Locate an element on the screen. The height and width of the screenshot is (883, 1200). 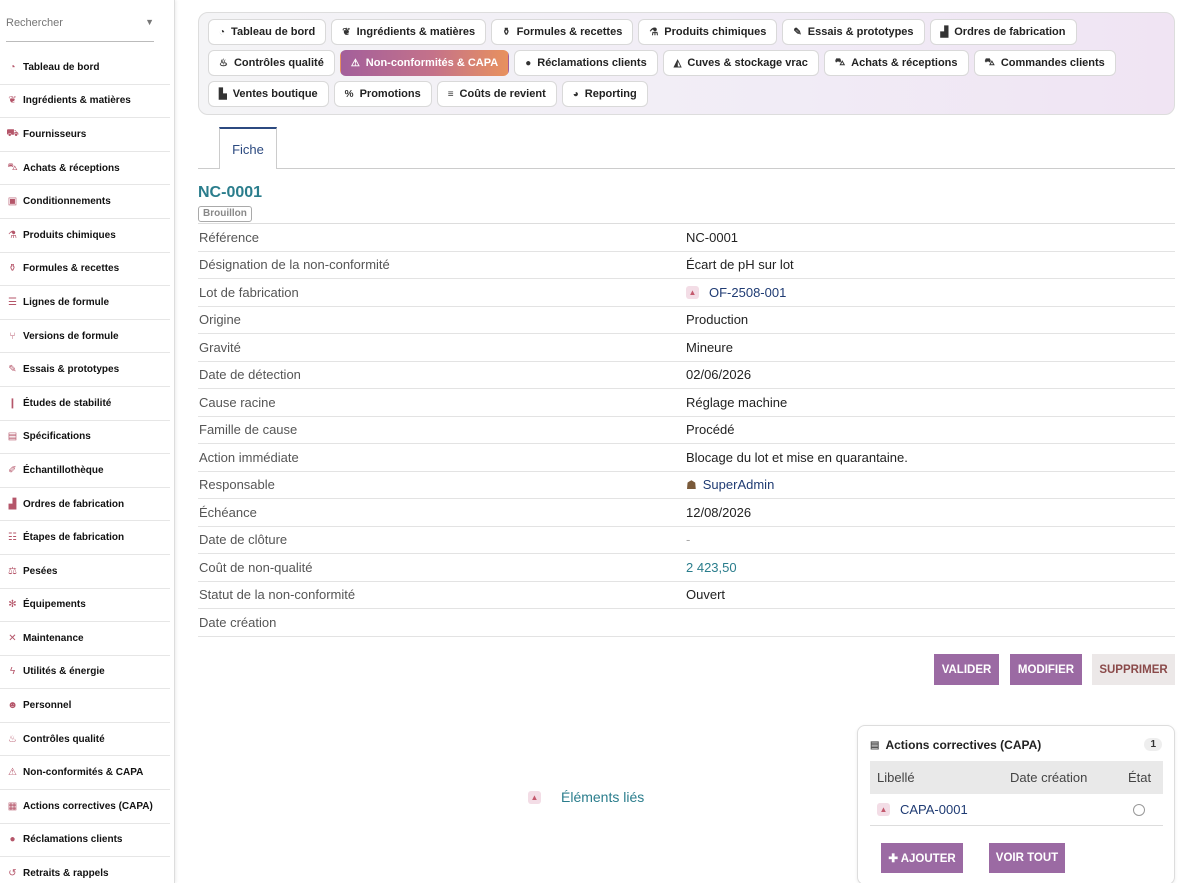
edit-button: MODIFIER is located at coordinates (1046, 669).